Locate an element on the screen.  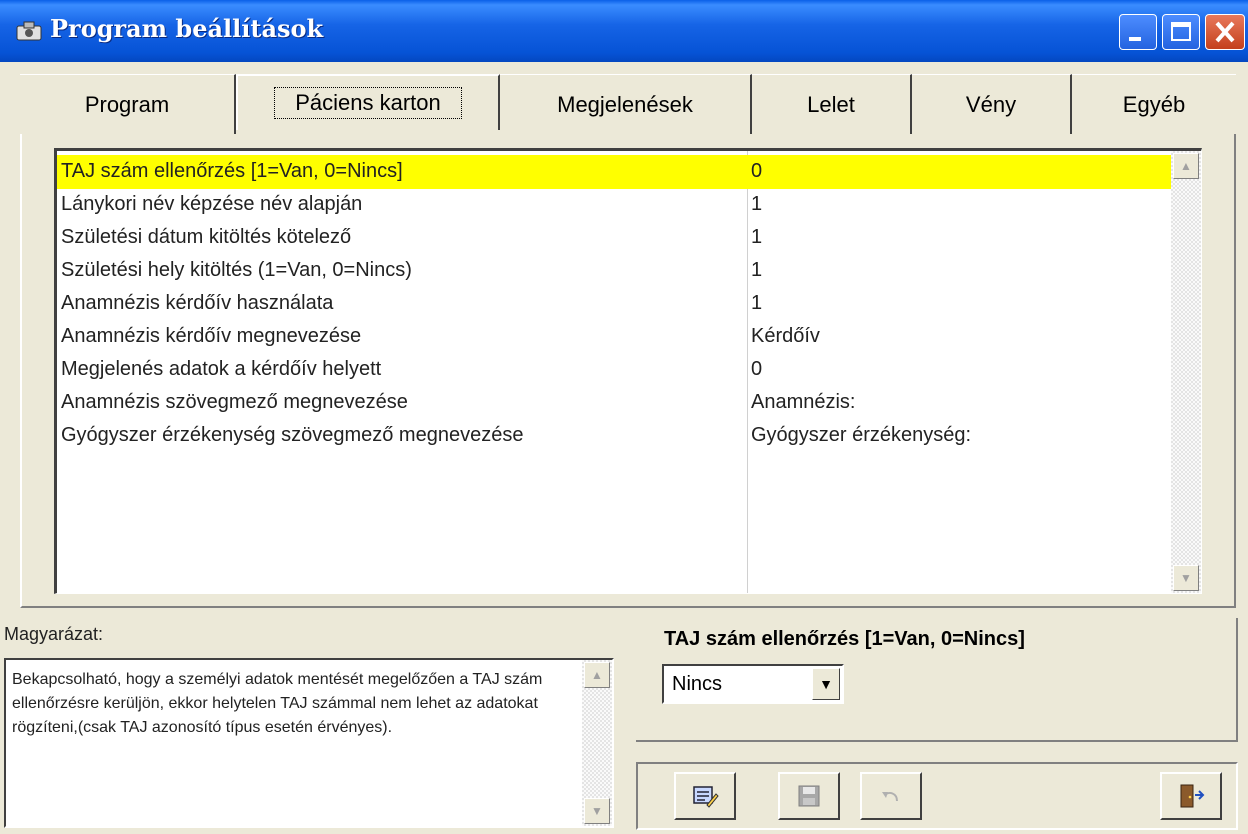
explanation-scrollbar: ▲ ▼ is located at coordinates (597, 743).